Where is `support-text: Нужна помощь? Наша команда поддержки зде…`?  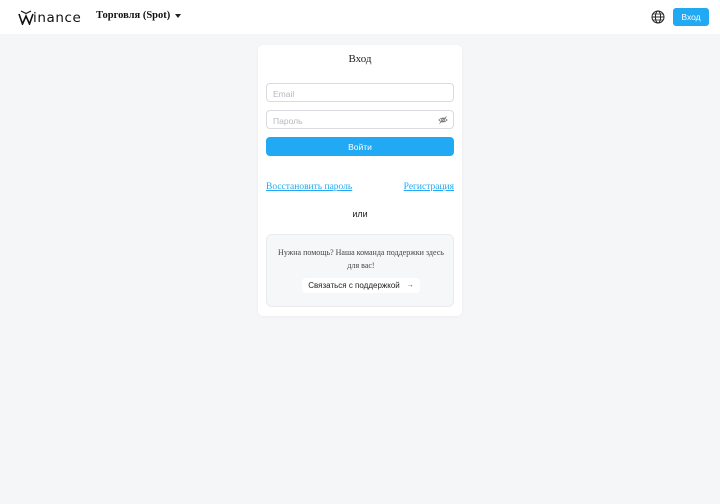 support-text: Нужна помощь? Наша команда поддержки зде… is located at coordinates (361, 259).